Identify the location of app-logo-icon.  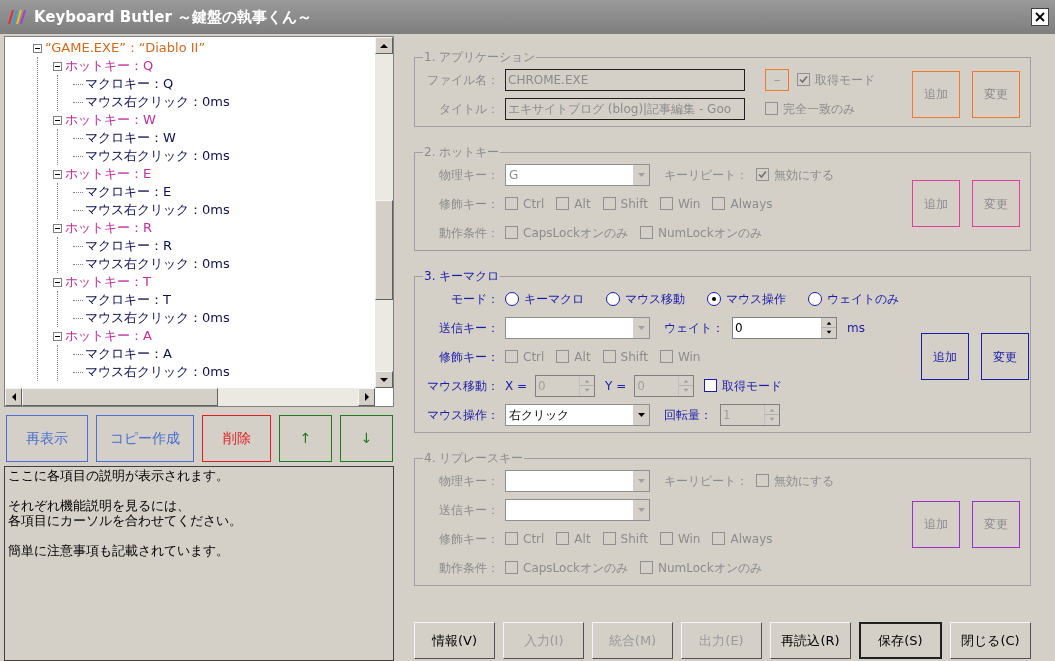
(16, 17).